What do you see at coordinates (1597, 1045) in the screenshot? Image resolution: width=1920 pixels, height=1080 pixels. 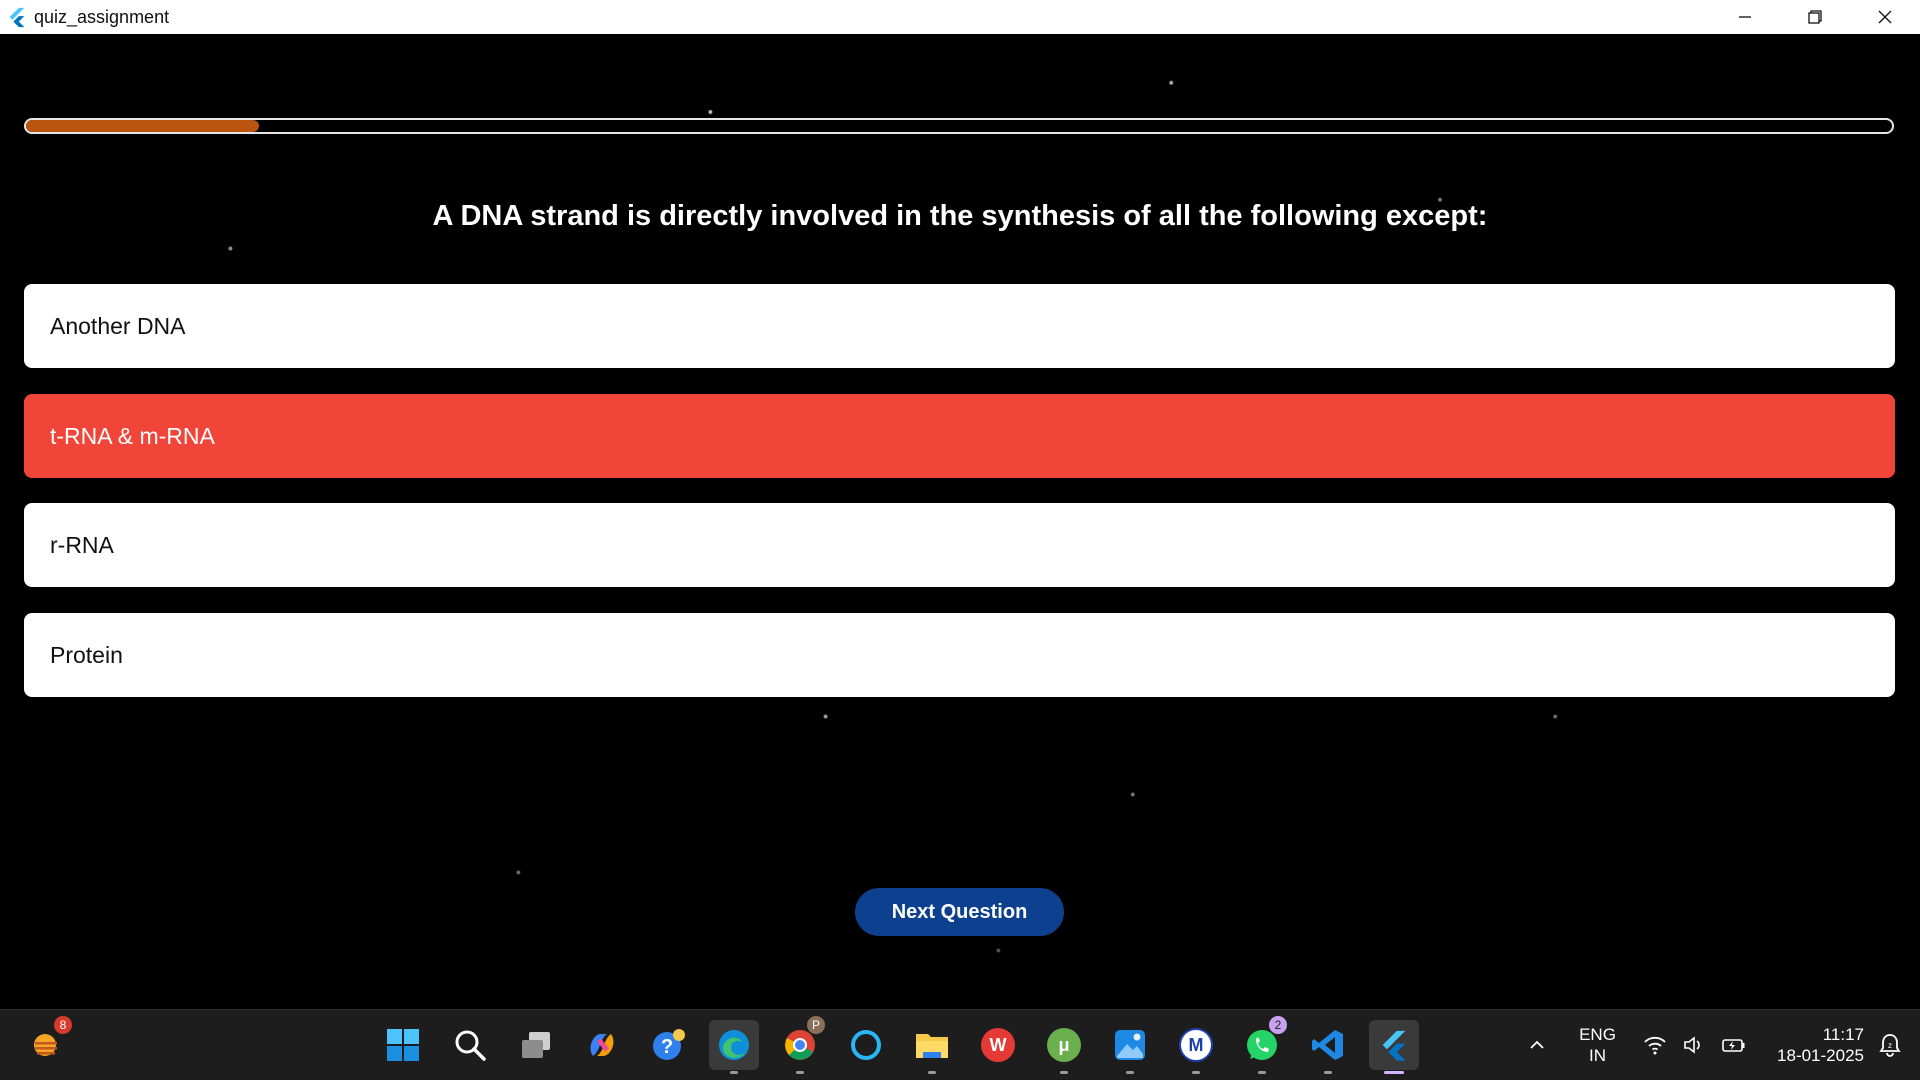 I see `language-indicator: ENG IN` at bounding box center [1597, 1045].